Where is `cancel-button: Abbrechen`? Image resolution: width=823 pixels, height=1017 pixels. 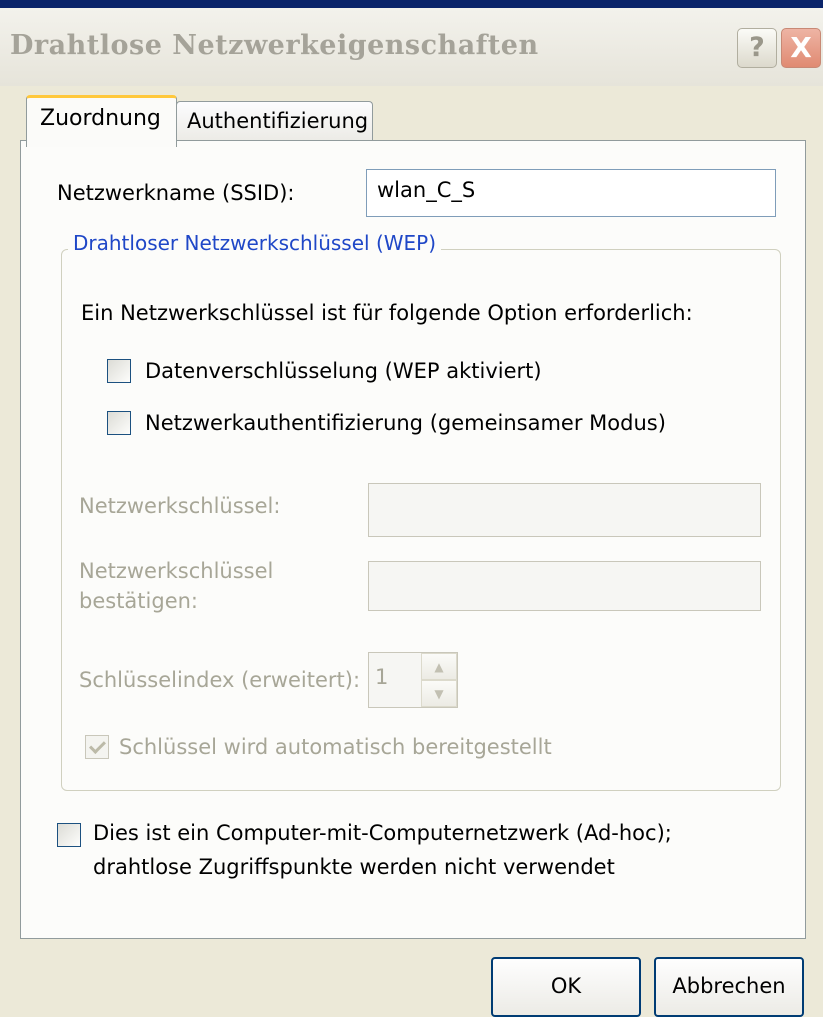 cancel-button: Abbrechen is located at coordinates (729, 987).